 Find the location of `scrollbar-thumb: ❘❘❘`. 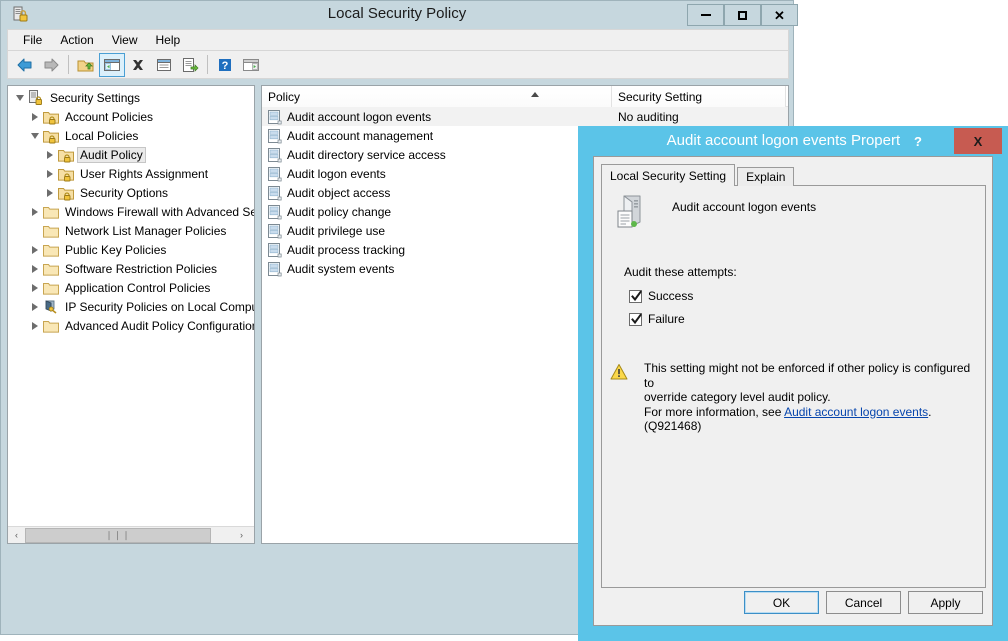

scrollbar-thumb: ❘❘❘ is located at coordinates (118, 535).